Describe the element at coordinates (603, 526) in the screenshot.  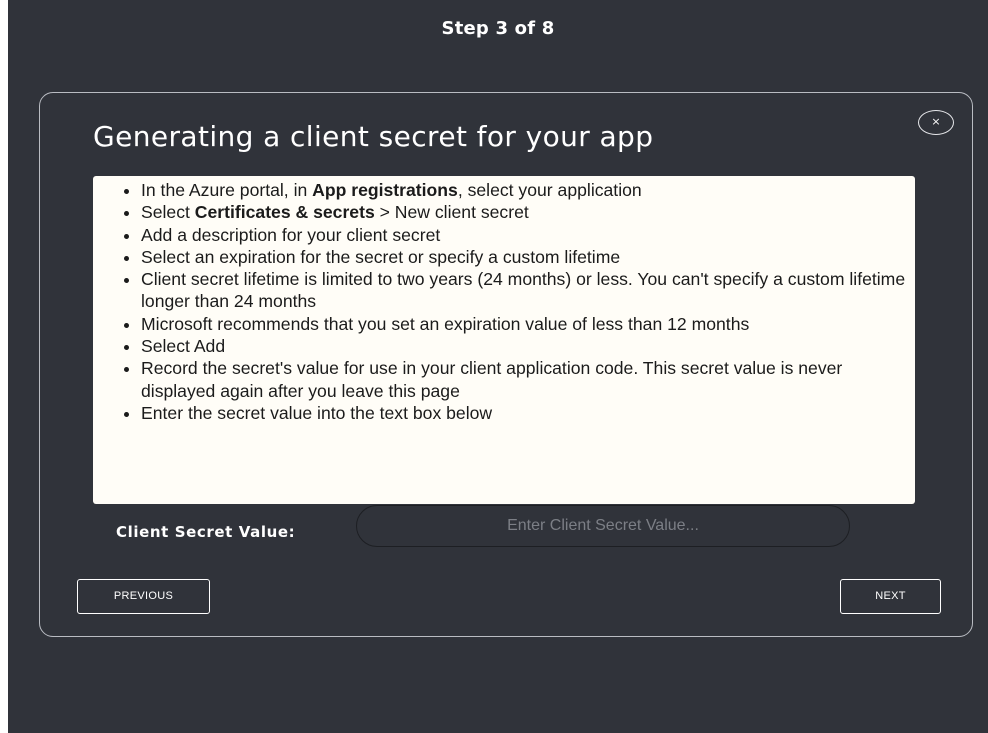
I see `client-secret-input` at that location.